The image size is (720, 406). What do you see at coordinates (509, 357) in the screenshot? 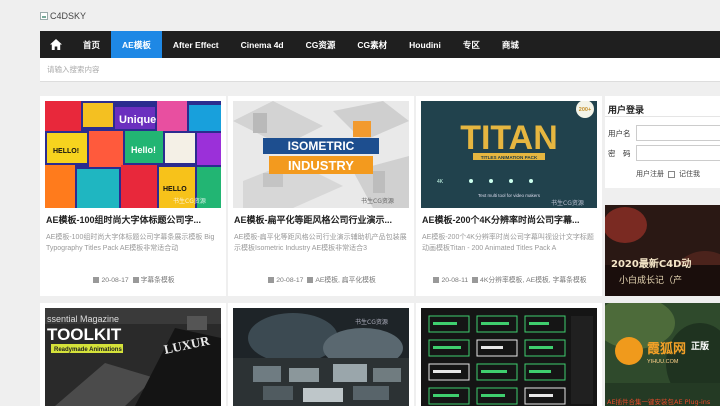
I see `post-thumbnail` at bounding box center [509, 357].